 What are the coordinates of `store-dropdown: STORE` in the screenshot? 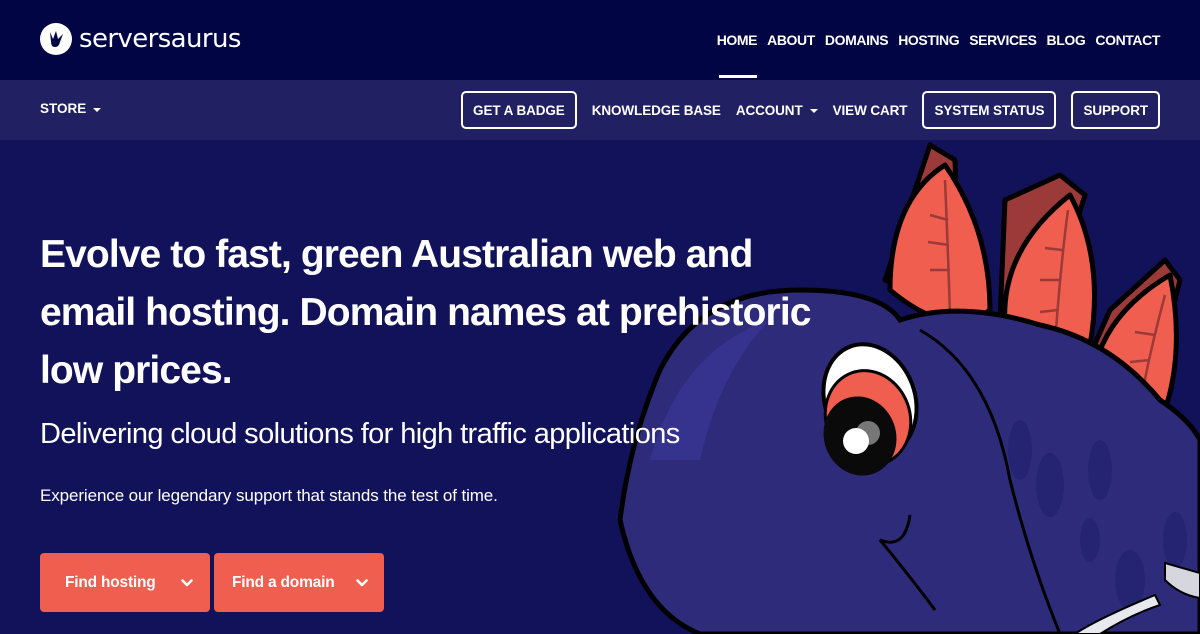 It's located at (71, 108).